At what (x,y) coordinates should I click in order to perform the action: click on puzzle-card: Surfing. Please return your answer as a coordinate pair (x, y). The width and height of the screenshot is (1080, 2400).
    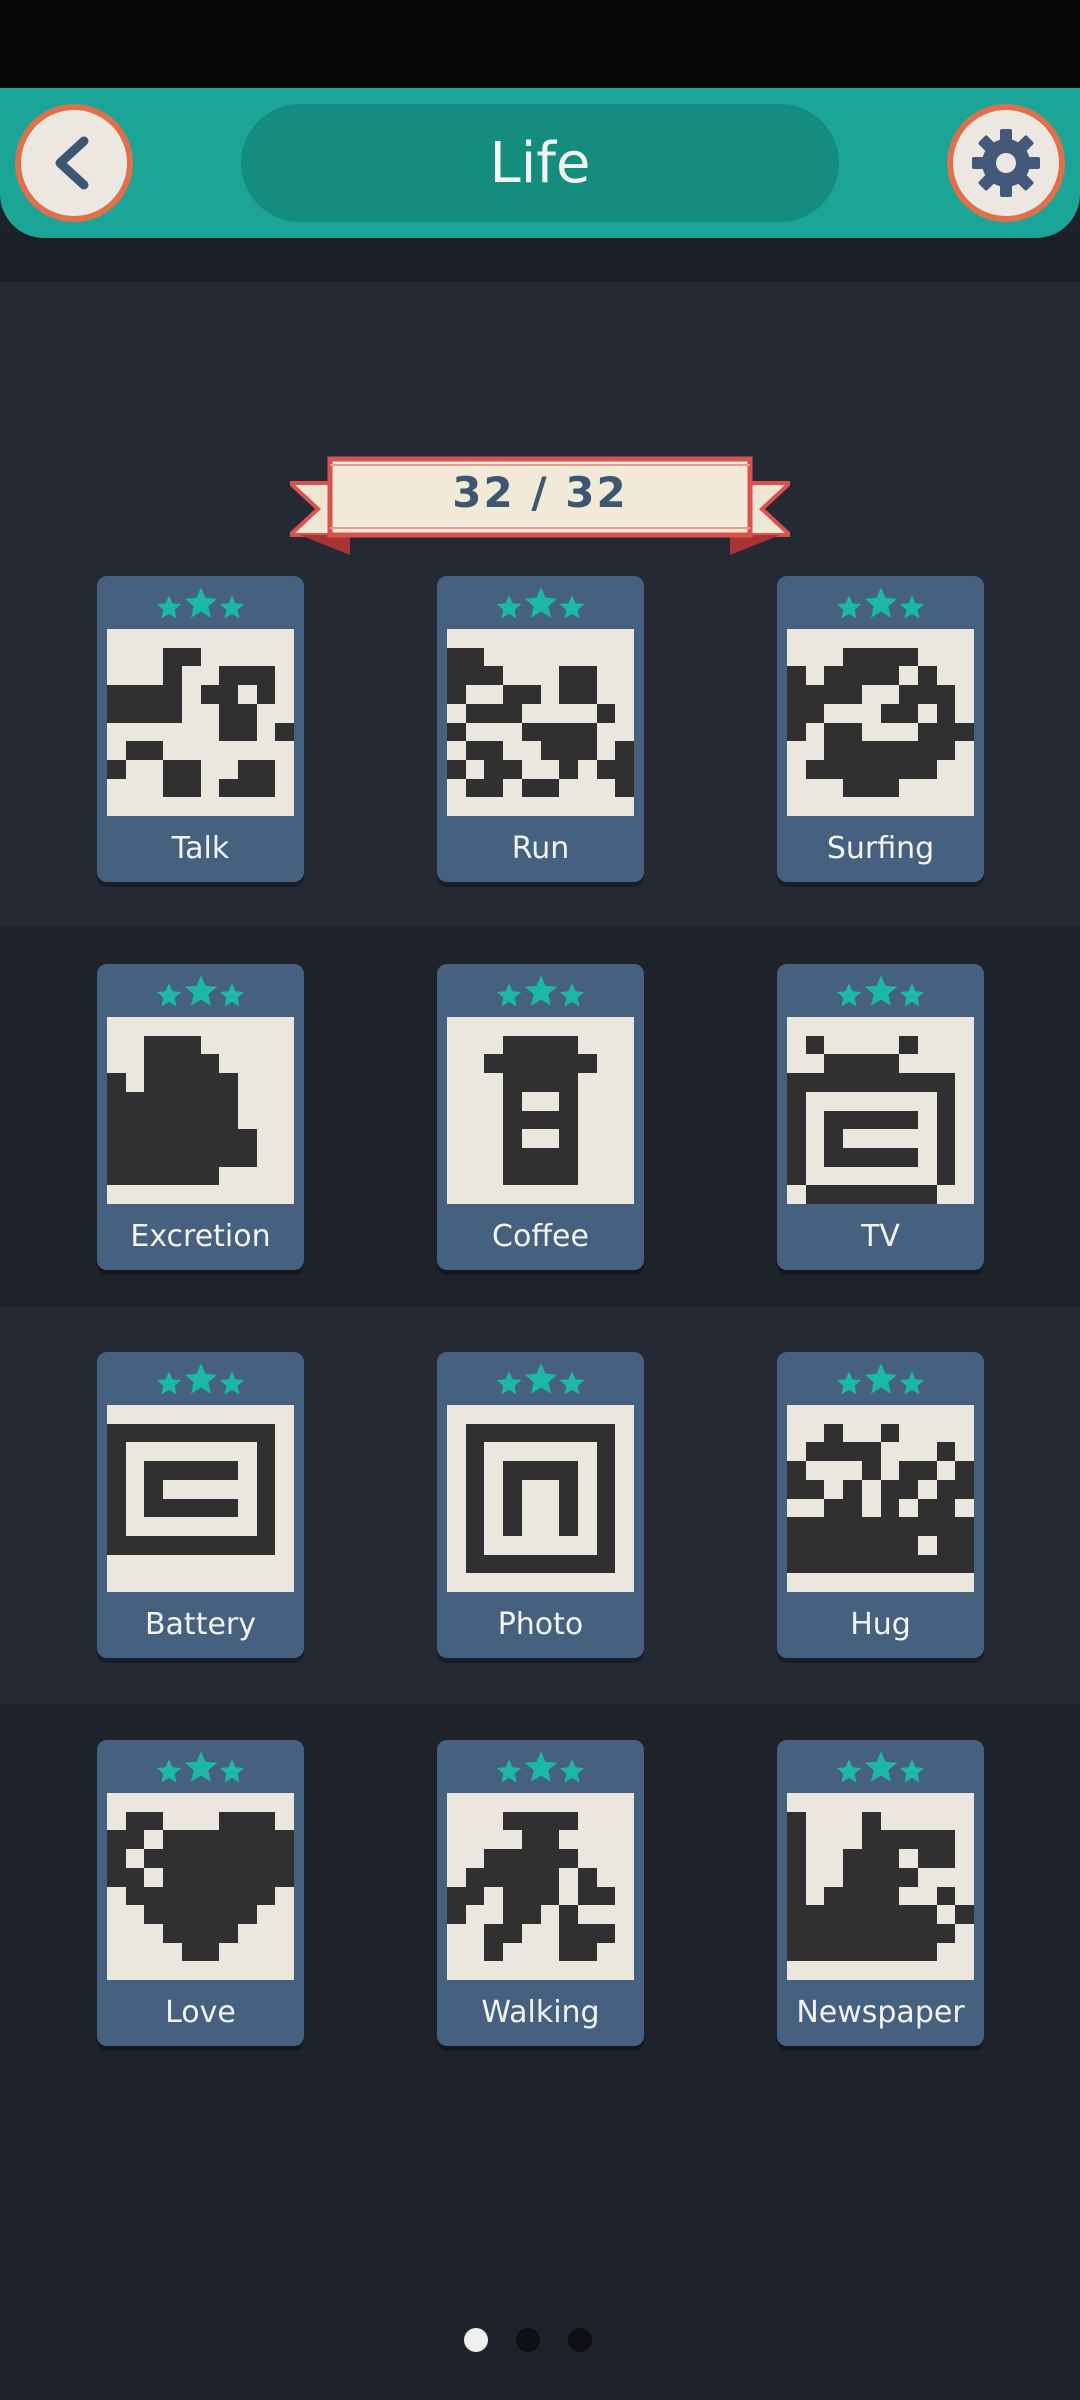
    Looking at the image, I should click on (880, 729).